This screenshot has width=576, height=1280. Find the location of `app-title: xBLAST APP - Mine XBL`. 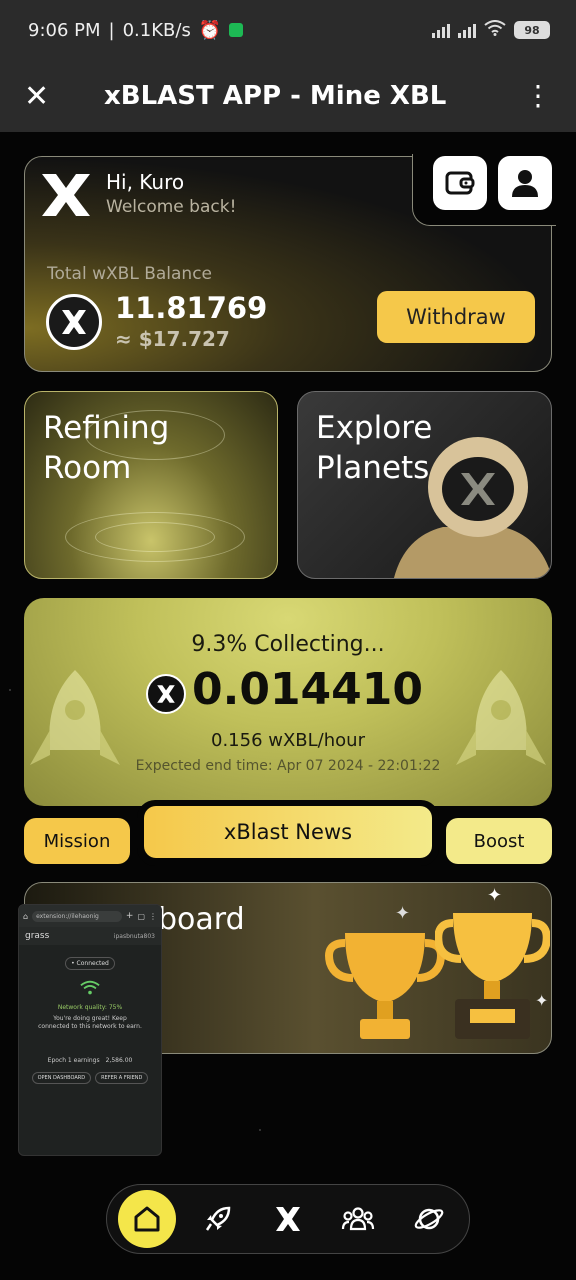

app-title: xBLAST APP - Mine XBL is located at coordinates (275, 96).